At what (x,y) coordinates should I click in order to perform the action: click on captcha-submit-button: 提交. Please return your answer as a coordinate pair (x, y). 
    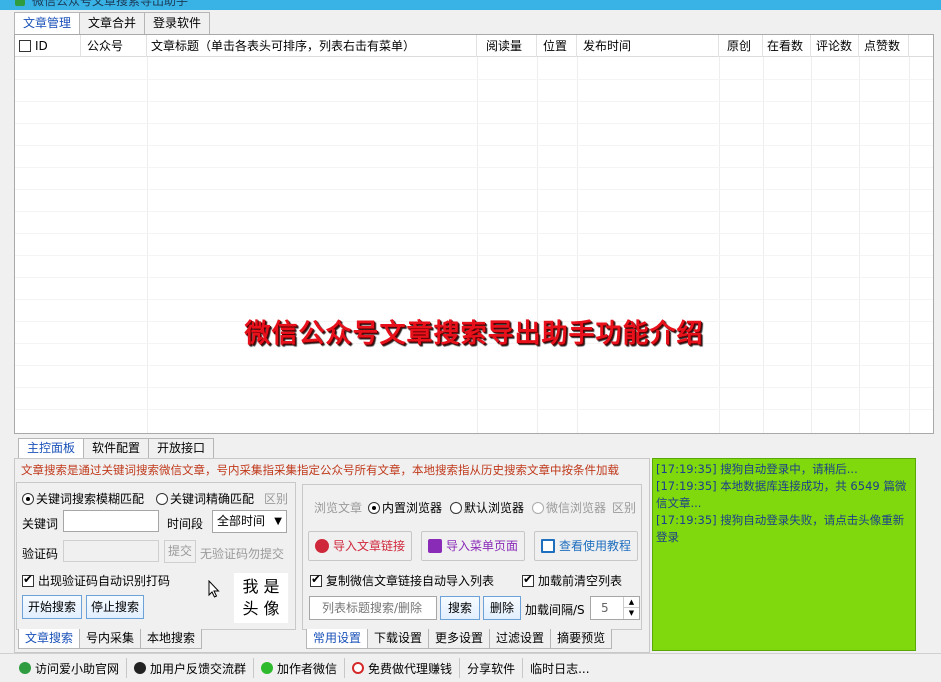
    Looking at the image, I should click on (180, 551).